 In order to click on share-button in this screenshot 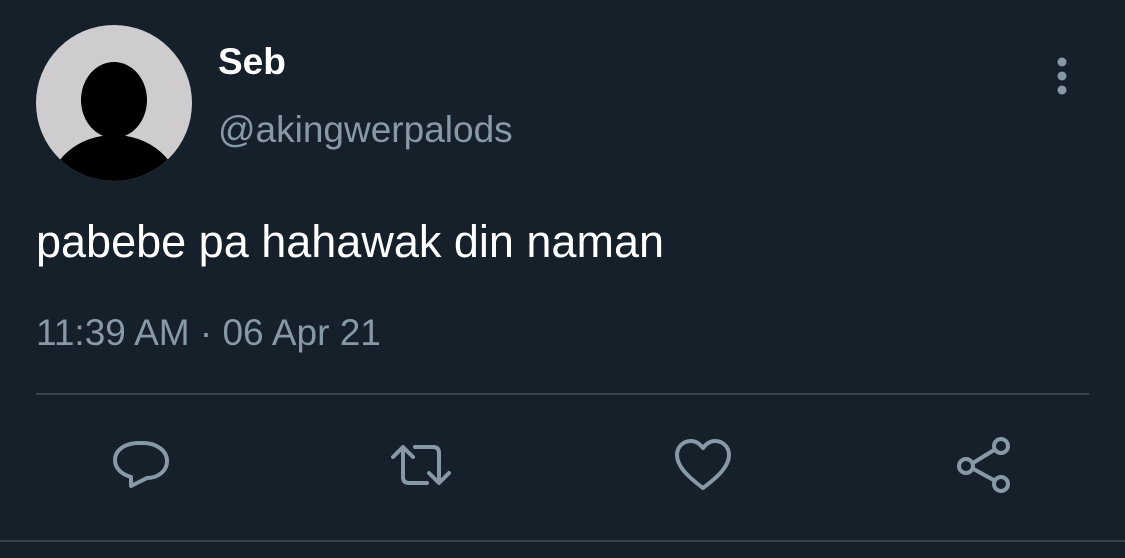, I will do `click(985, 465)`.